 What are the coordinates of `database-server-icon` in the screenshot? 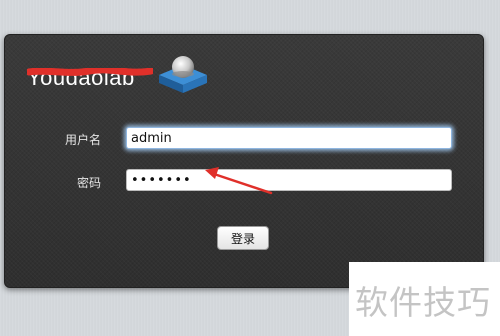 It's located at (183, 74).